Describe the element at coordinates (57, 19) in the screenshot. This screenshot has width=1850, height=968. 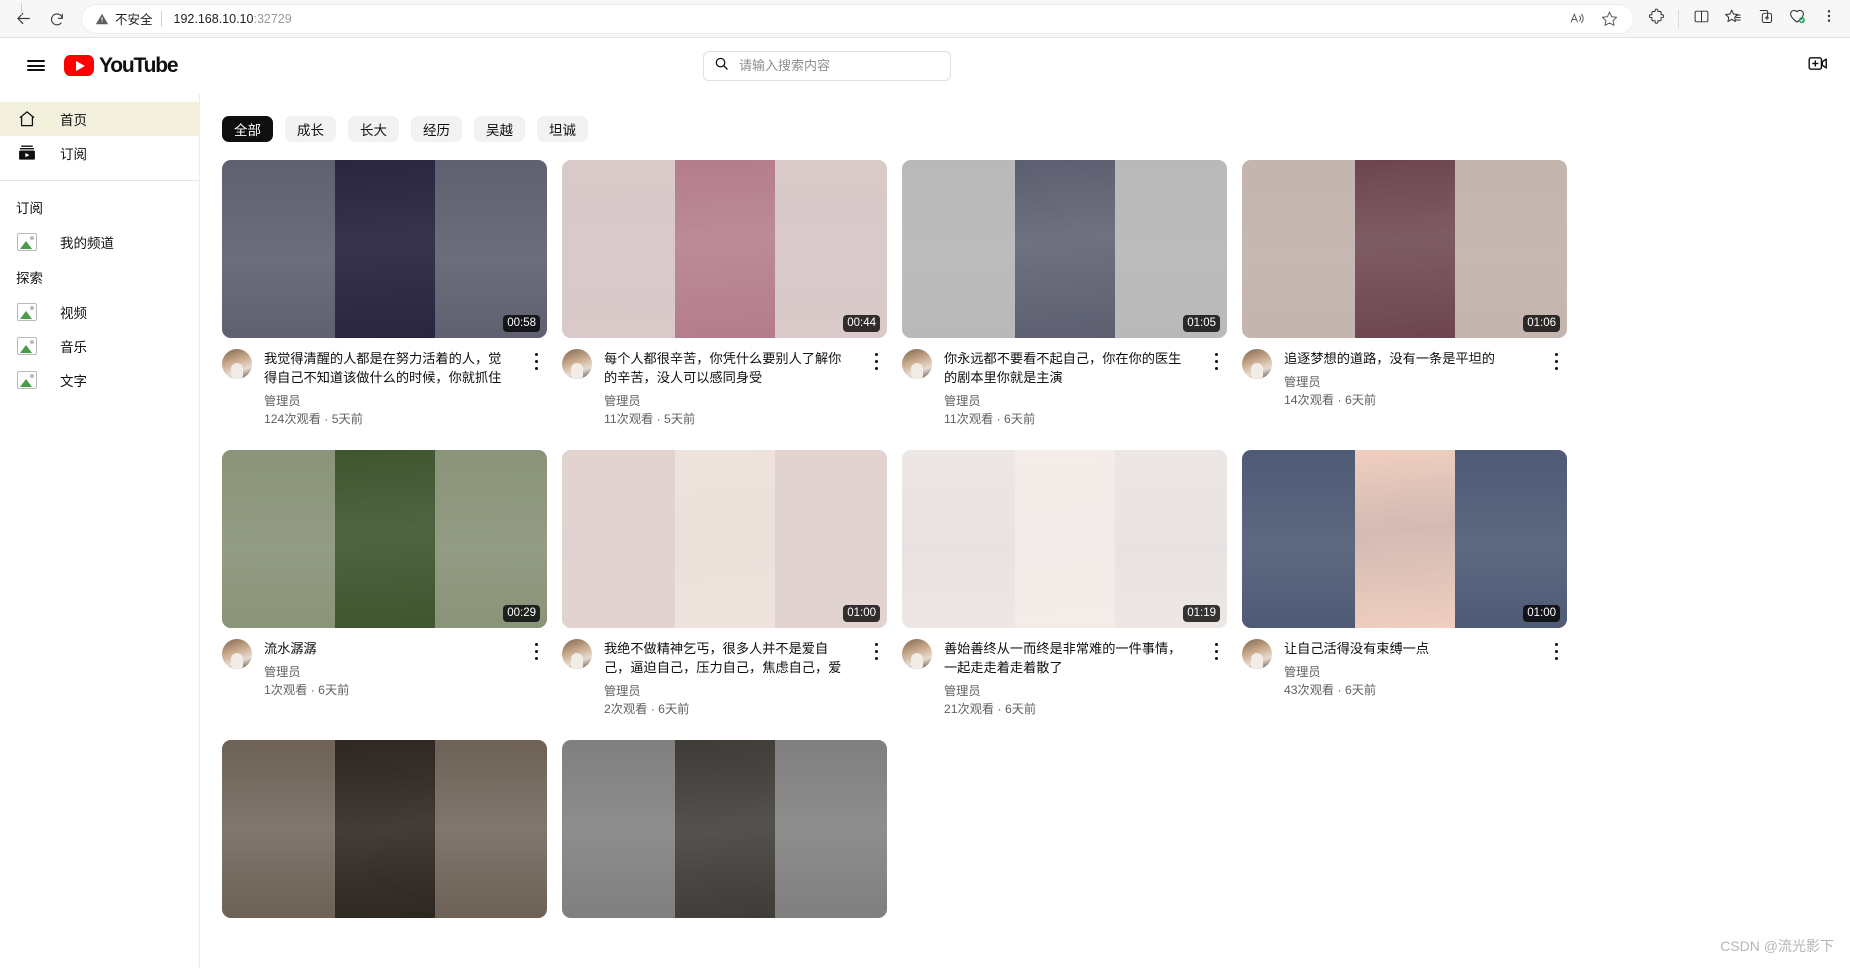
I see `refresh-button` at that location.